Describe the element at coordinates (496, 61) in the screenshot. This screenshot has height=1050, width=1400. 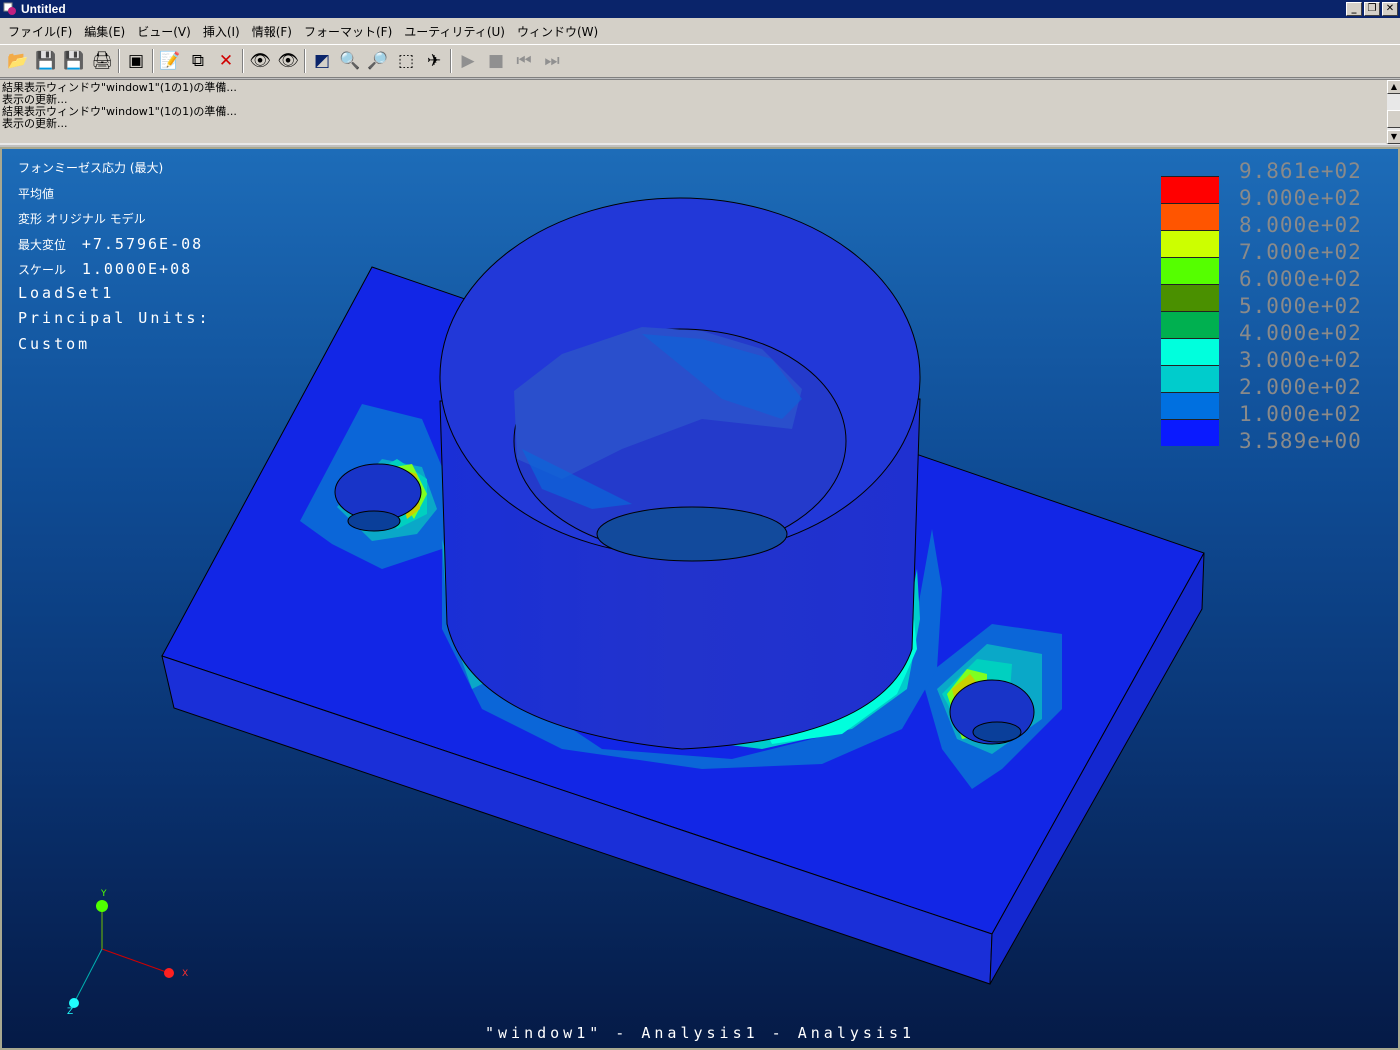
I see `stop-icon: ■` at that location.